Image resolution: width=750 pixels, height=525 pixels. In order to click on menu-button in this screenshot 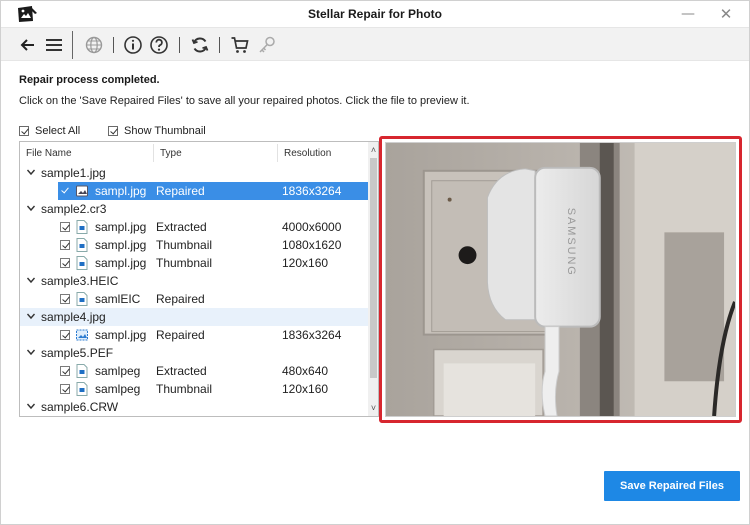, I will do `click(54, 45)`.